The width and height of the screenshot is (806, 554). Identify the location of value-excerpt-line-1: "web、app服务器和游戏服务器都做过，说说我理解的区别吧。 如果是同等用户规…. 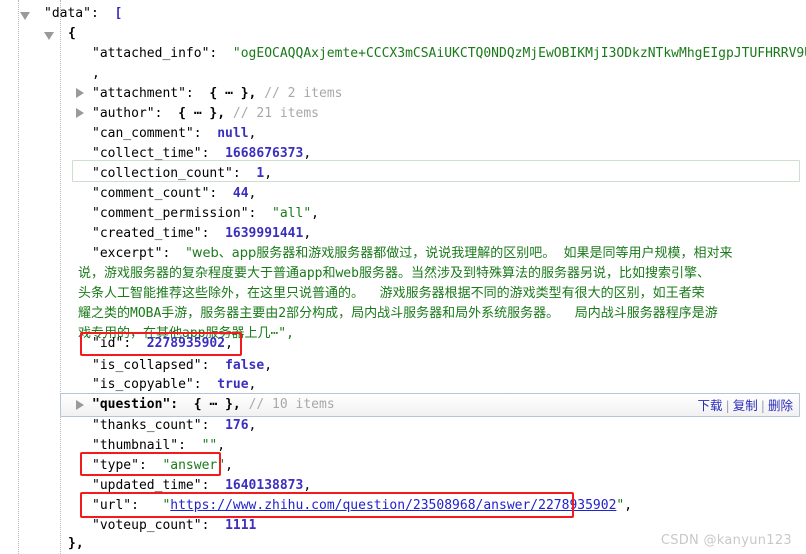
(459, 253).